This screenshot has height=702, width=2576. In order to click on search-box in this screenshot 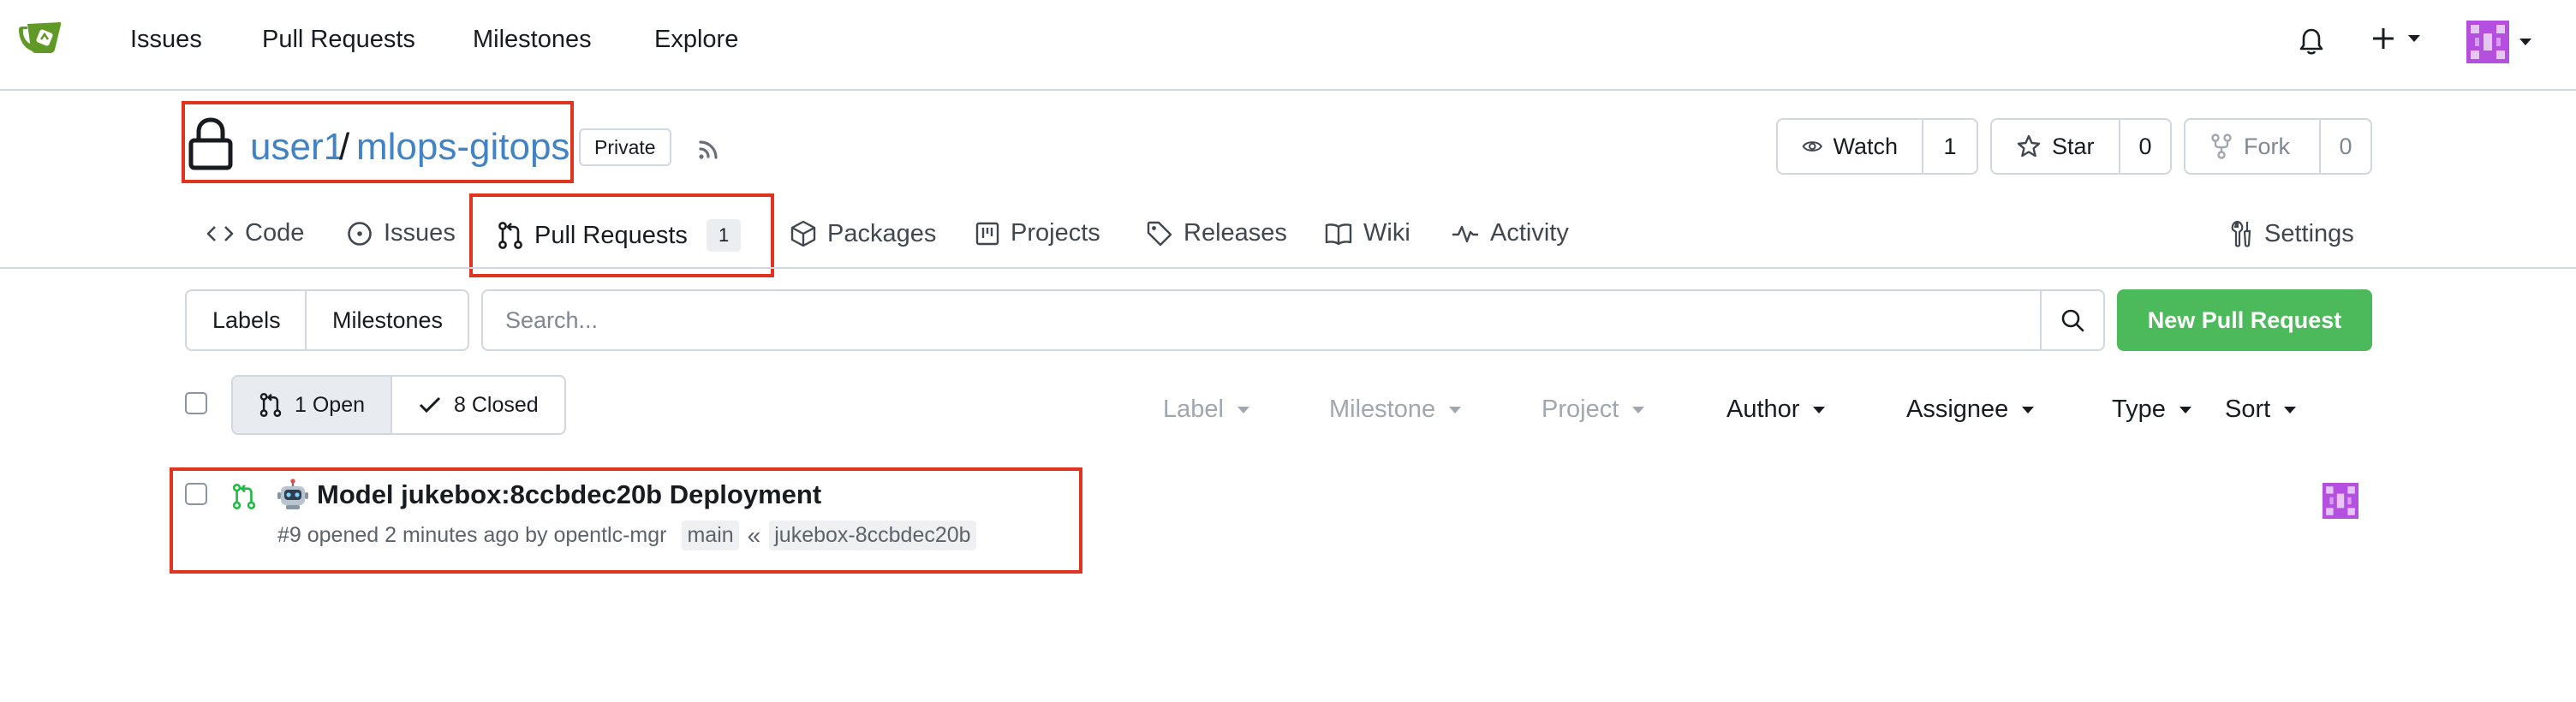, I will do `click(1293, 320)`.